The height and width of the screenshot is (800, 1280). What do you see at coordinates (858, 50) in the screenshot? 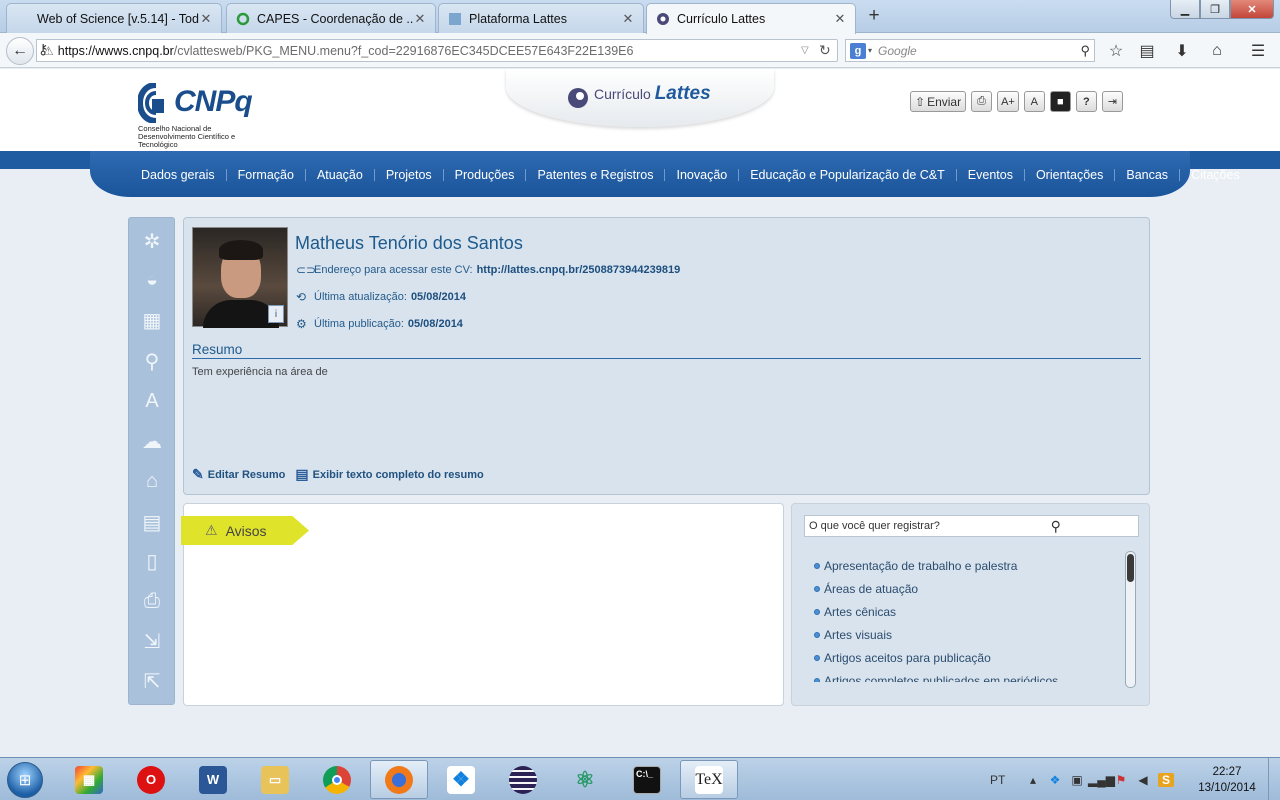
I see `google-icon: g` at bounding box center [858, 50].